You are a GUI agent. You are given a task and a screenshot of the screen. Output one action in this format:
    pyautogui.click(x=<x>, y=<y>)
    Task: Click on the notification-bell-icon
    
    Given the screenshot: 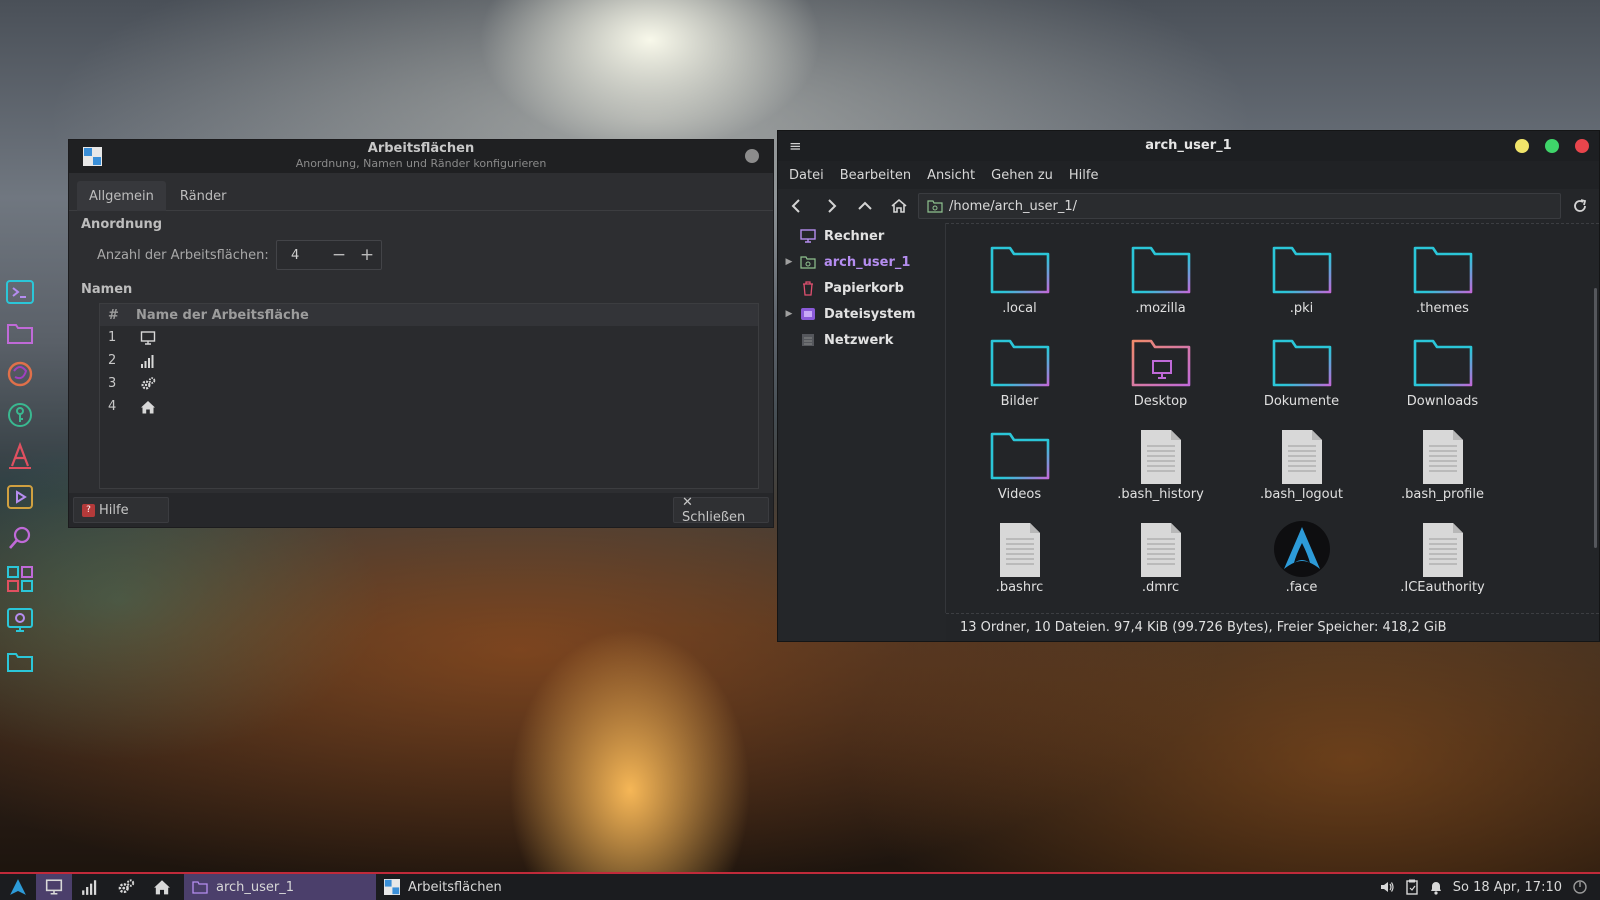 What is the action you would take?
    pyautogui.click(x=1436, y=887)
    